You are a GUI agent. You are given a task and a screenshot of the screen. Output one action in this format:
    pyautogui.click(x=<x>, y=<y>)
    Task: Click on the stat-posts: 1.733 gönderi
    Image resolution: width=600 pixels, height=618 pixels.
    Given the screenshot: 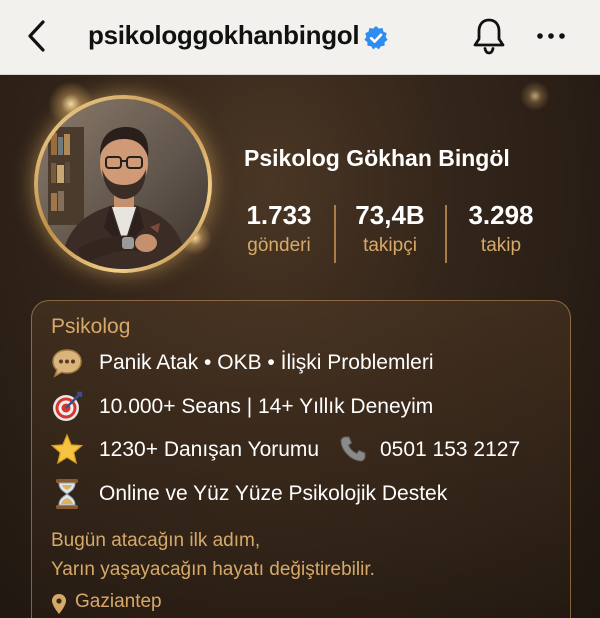 What is the action you would take?
    pyautogui.click(x=279, y=229)
    